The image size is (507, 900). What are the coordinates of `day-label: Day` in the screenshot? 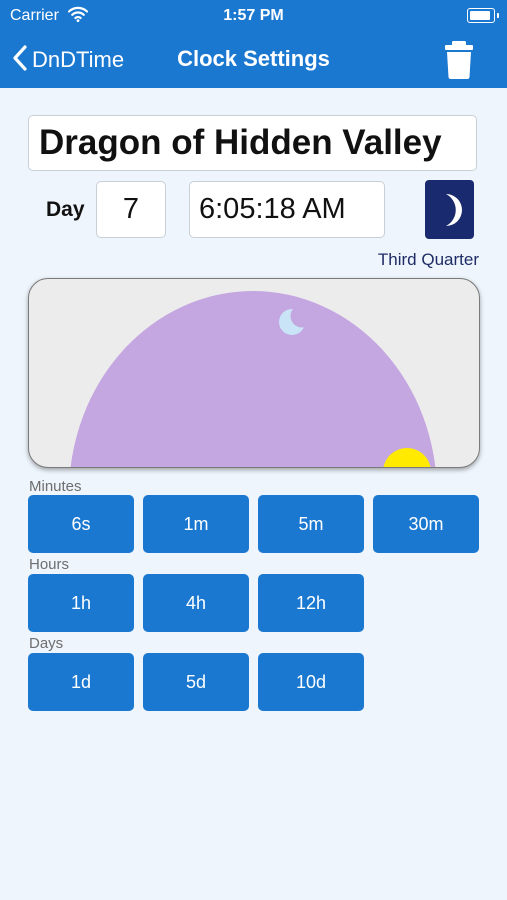 It's located at (65, 209).